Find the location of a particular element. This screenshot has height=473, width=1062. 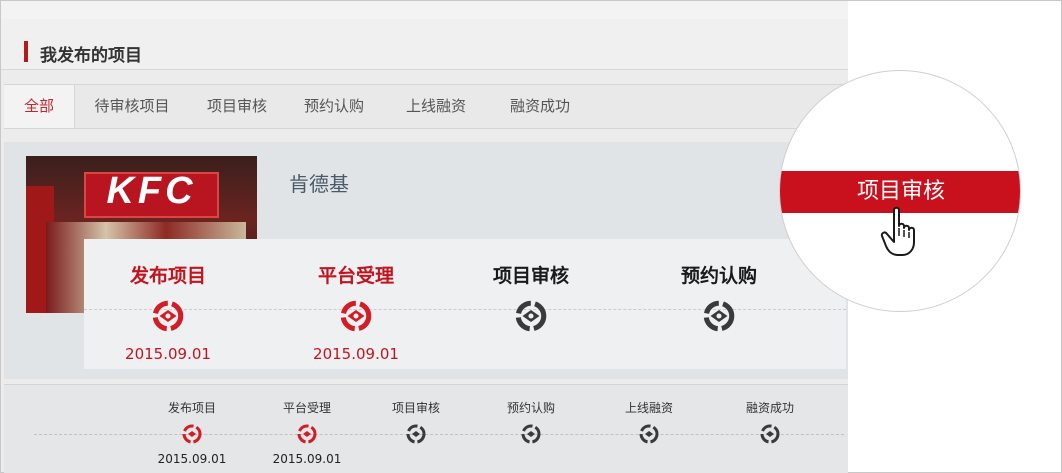

section-header: 我发布的项目 is located at coordinates (424, 44).